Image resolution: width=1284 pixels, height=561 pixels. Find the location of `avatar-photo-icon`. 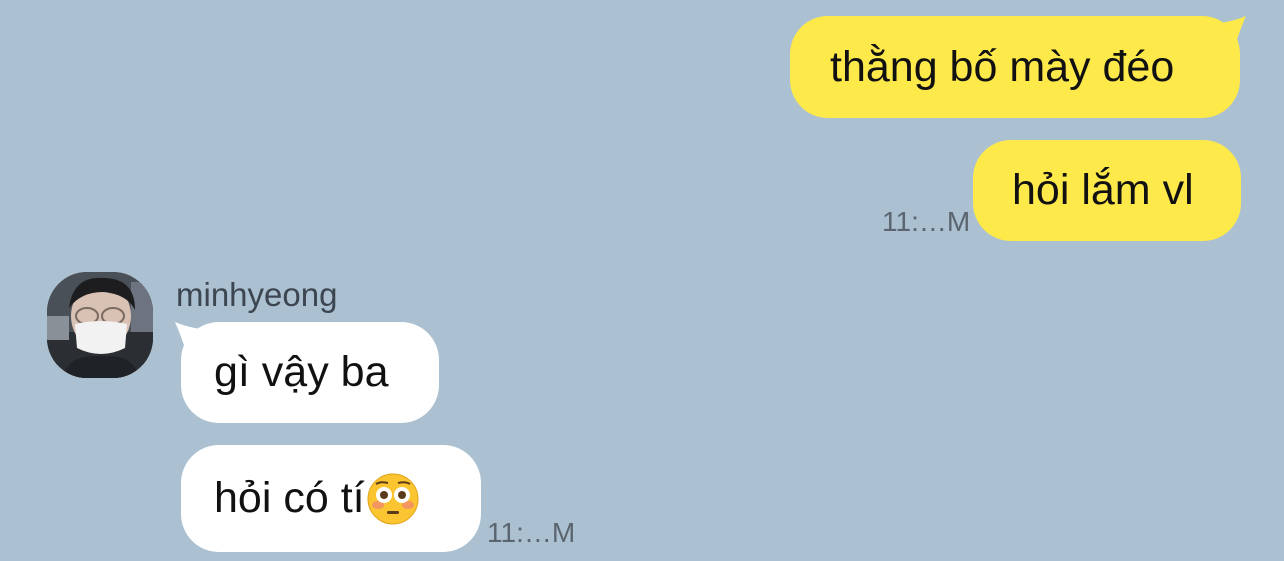

avatar-photo-icon is located at coordinates (100, 325).